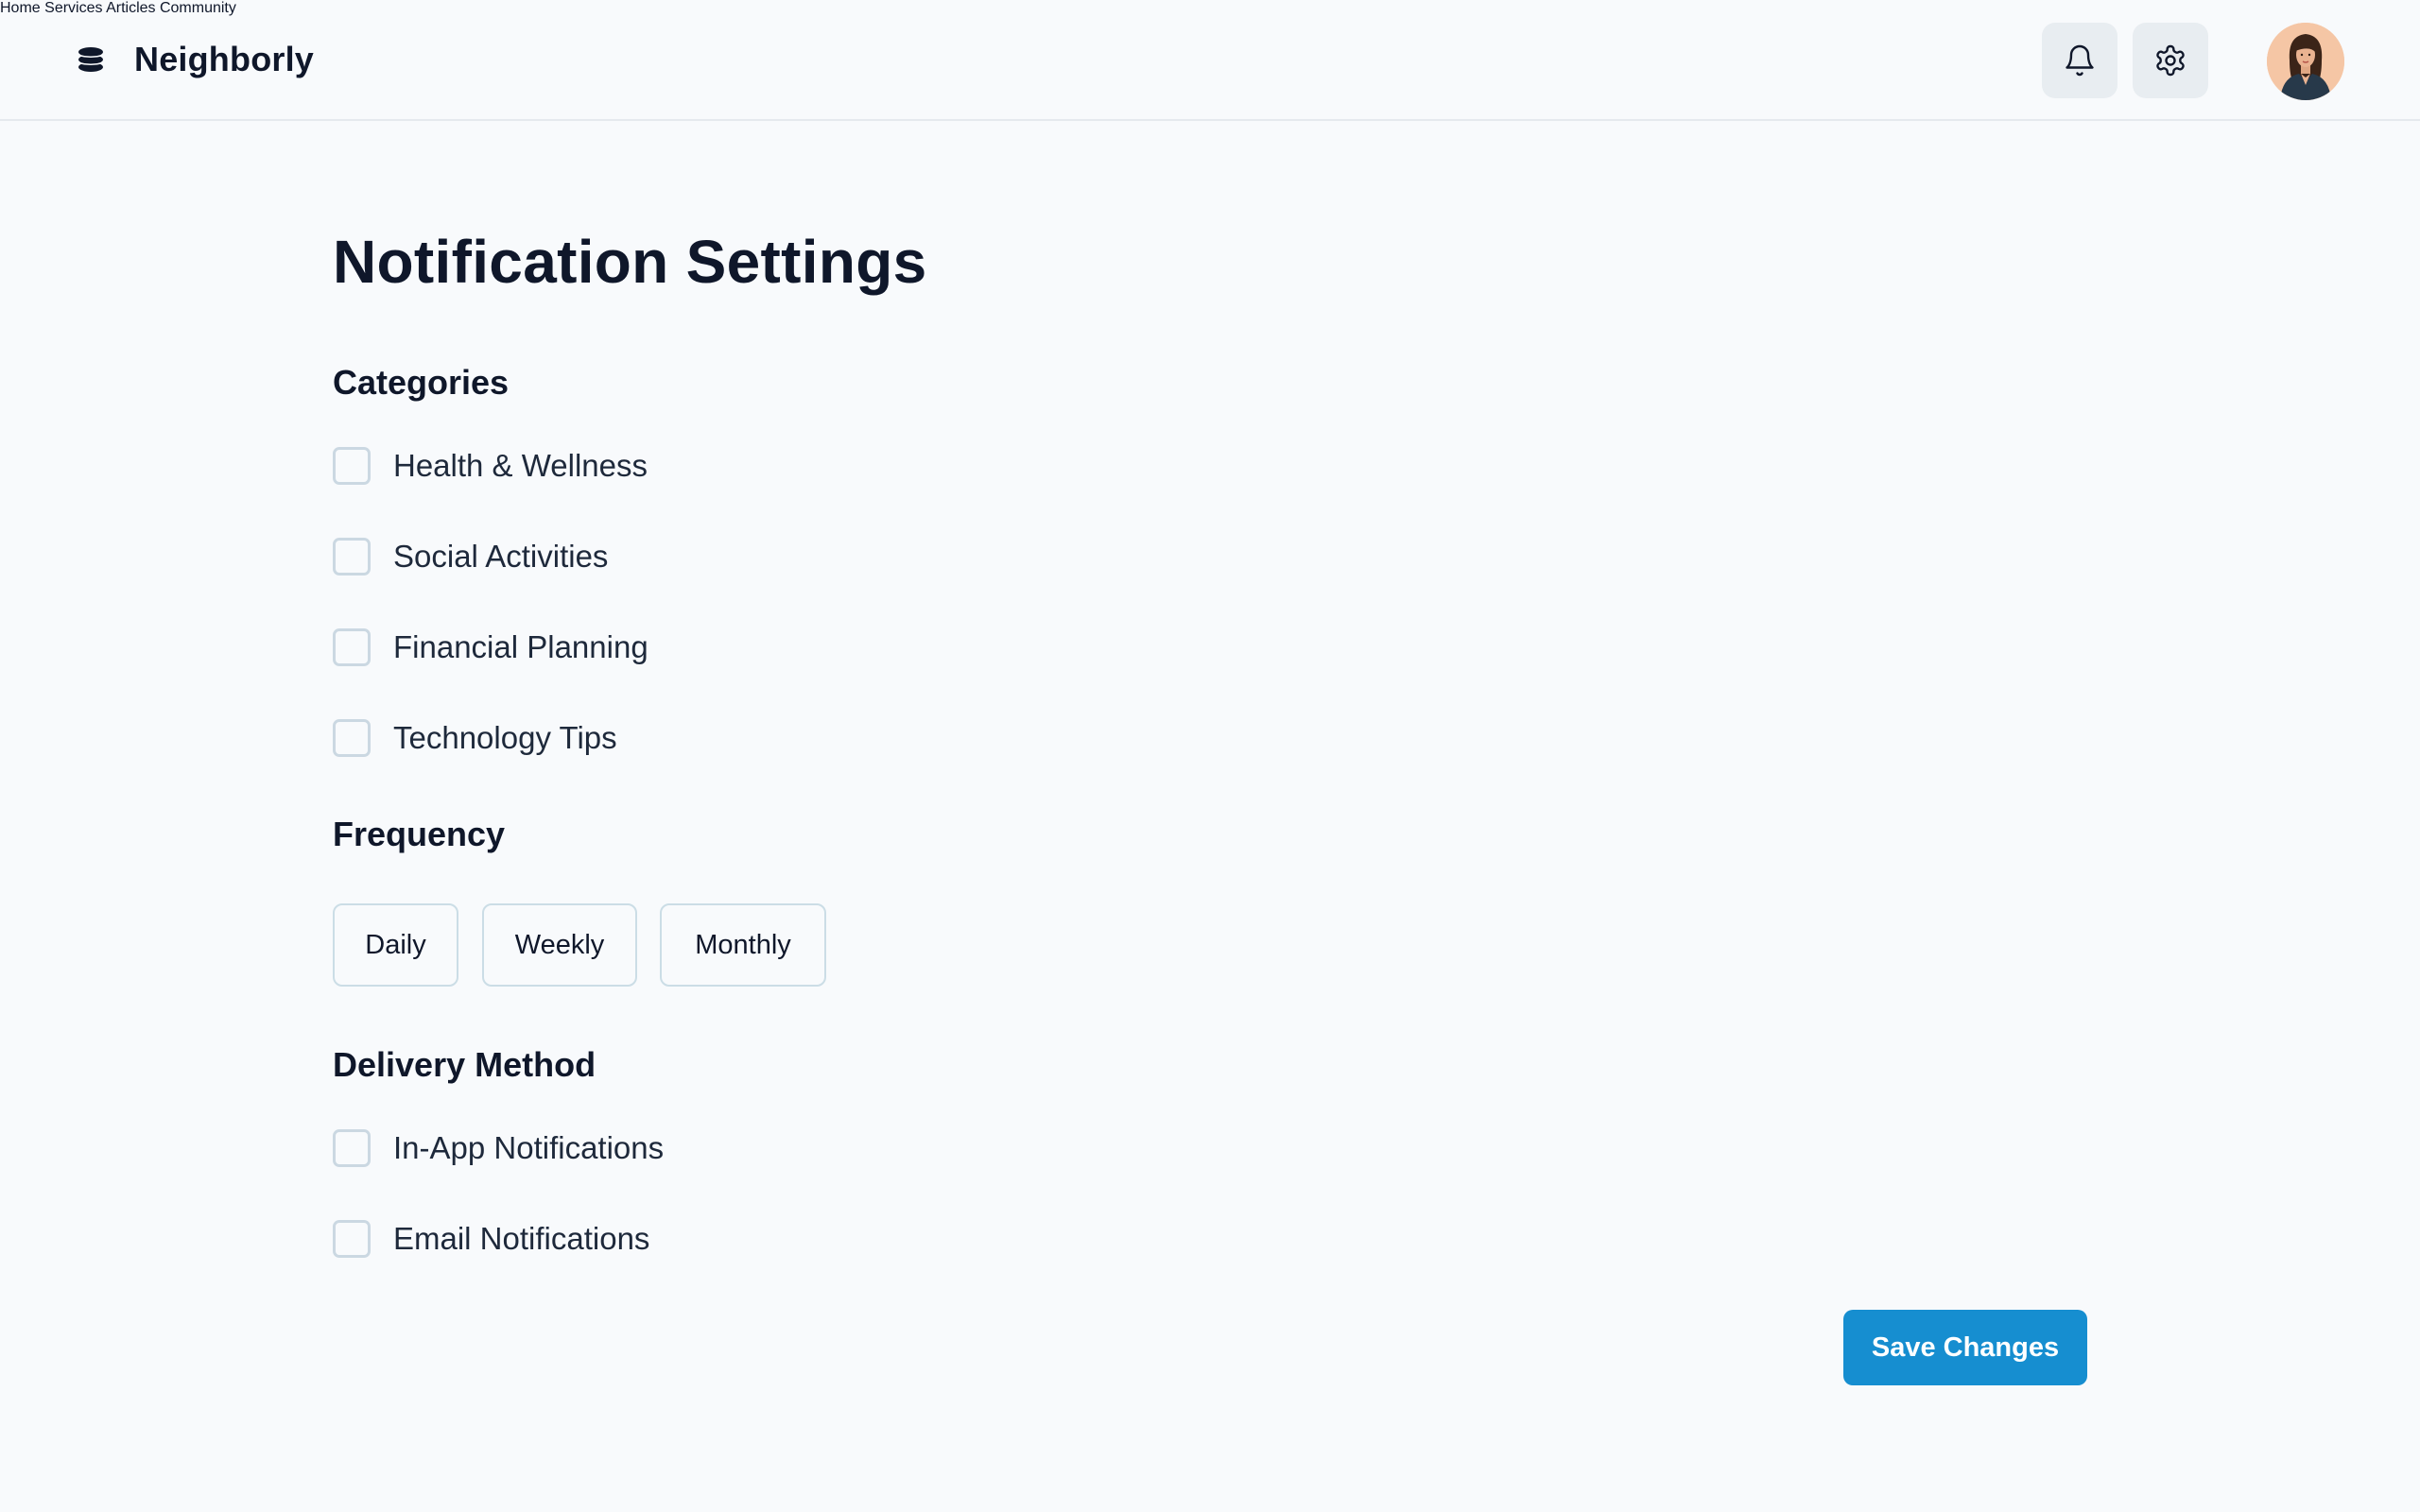 The width and height of the screenshot is (2420, 1512). I want to click on frequency-monthly-button: Monthly, so click(743, 945).